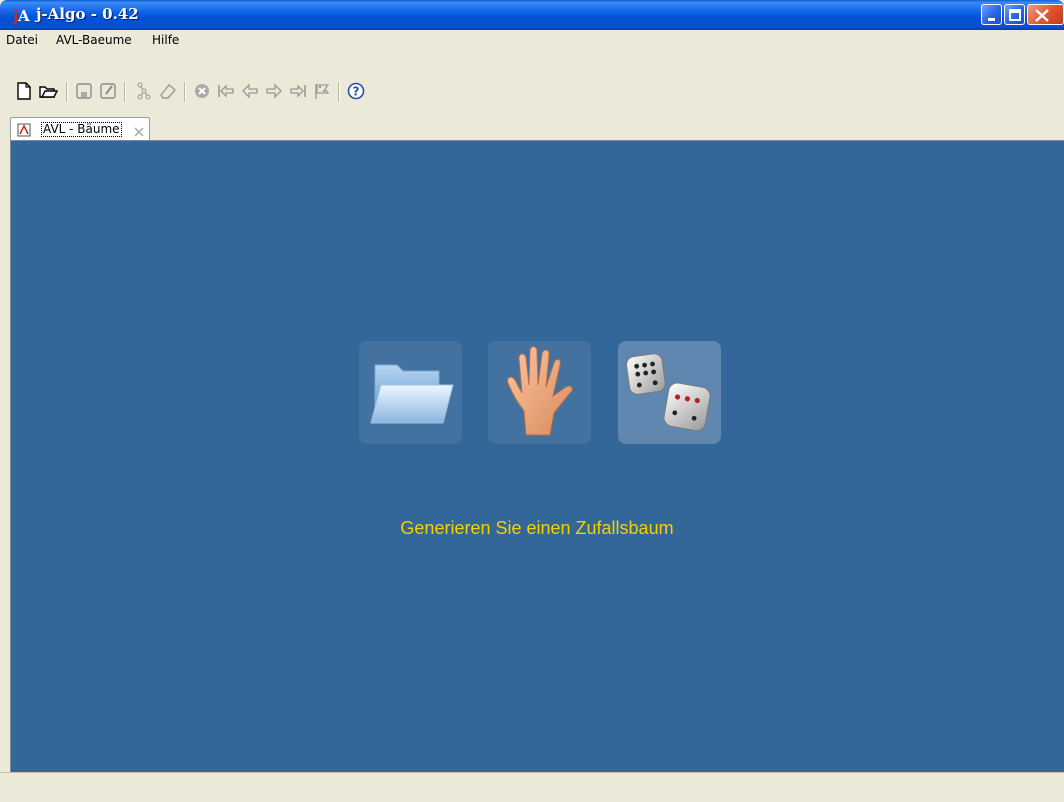  I want to click on step-forward-icon, so click(274, 91).